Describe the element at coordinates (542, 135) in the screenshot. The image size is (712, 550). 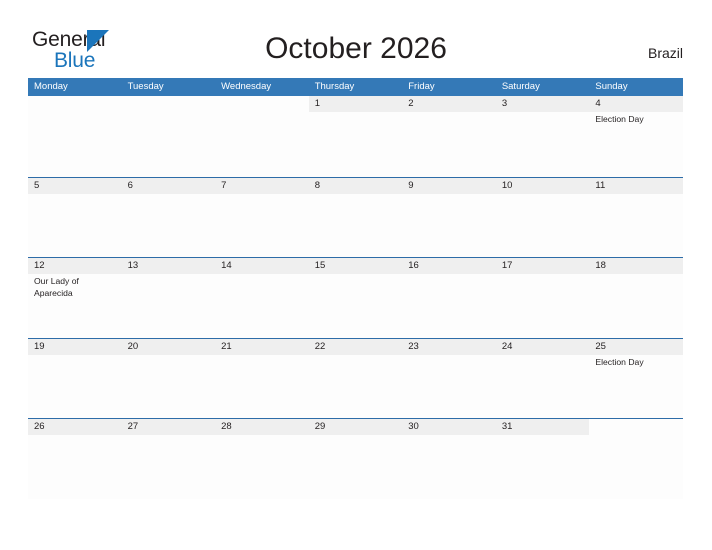
I see `day-cell: 3` at that location.